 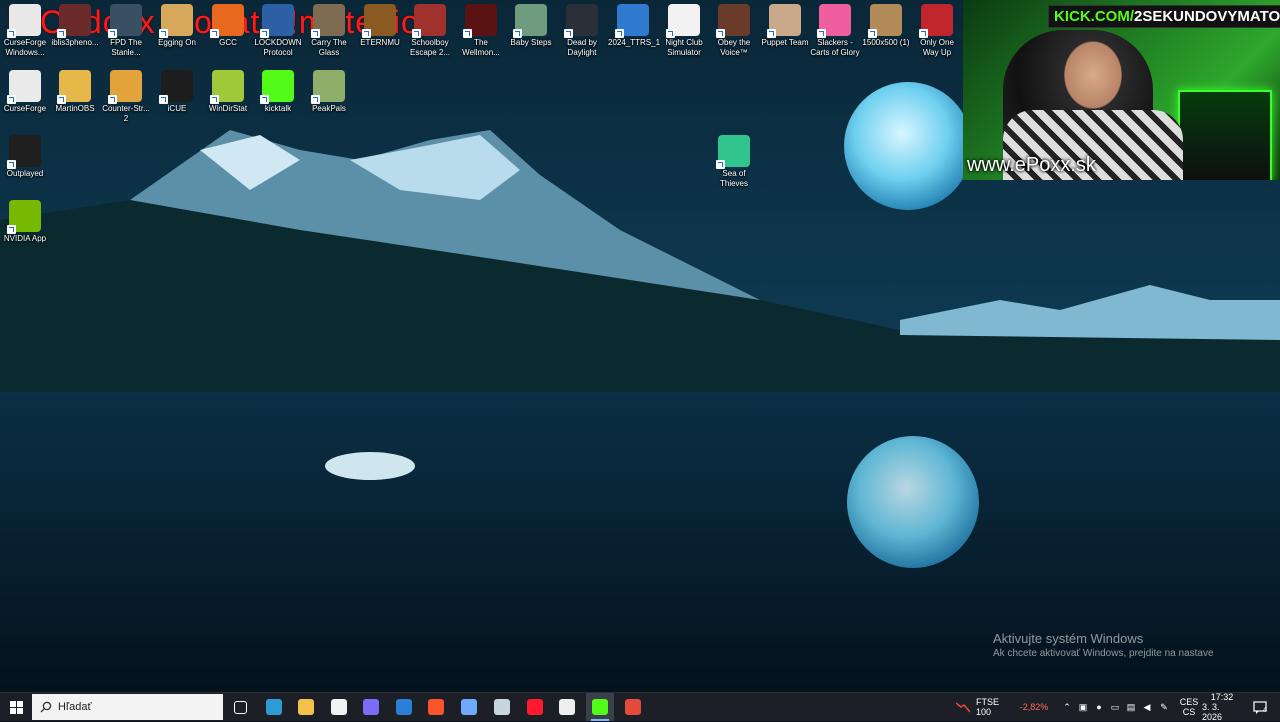 I want to click on obs-taskbar-button, so click(x=567, y=707).